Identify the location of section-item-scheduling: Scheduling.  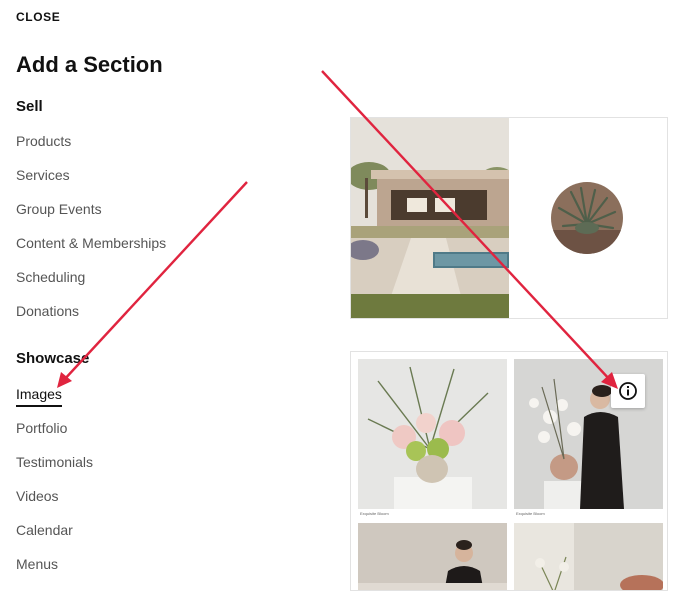
(91, 284).